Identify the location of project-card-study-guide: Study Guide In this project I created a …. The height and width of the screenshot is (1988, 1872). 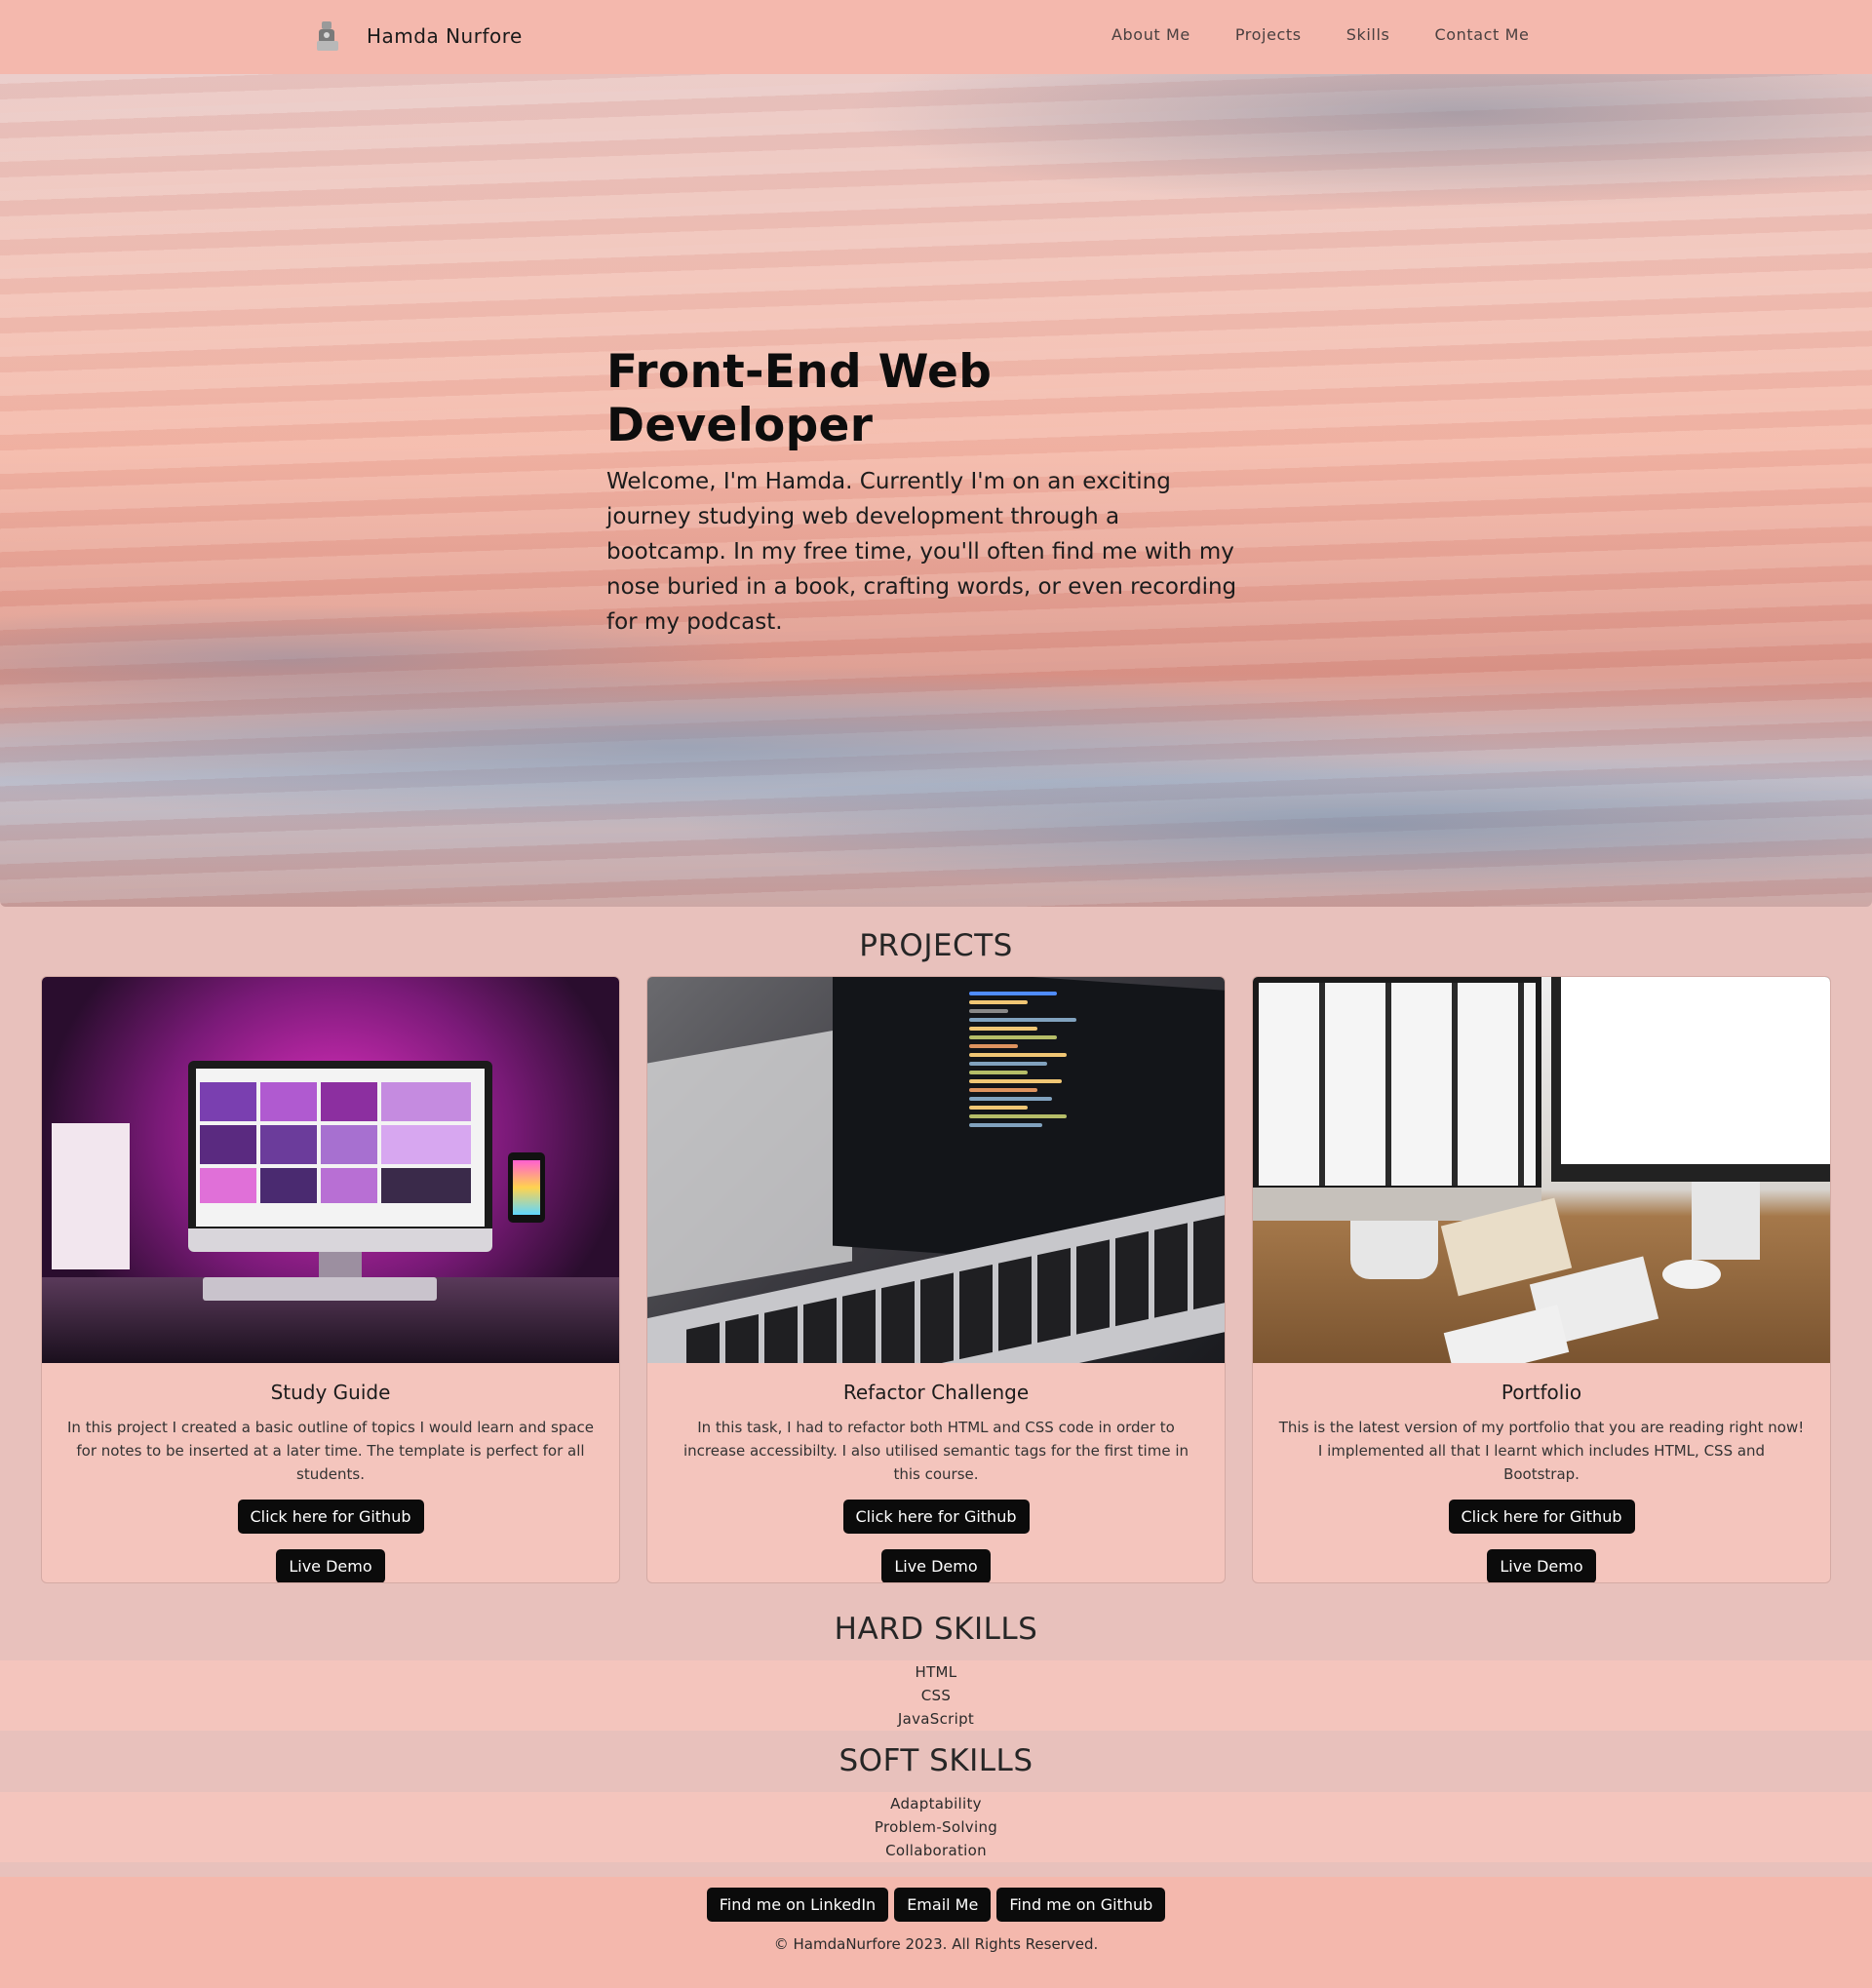
(330, 1279).